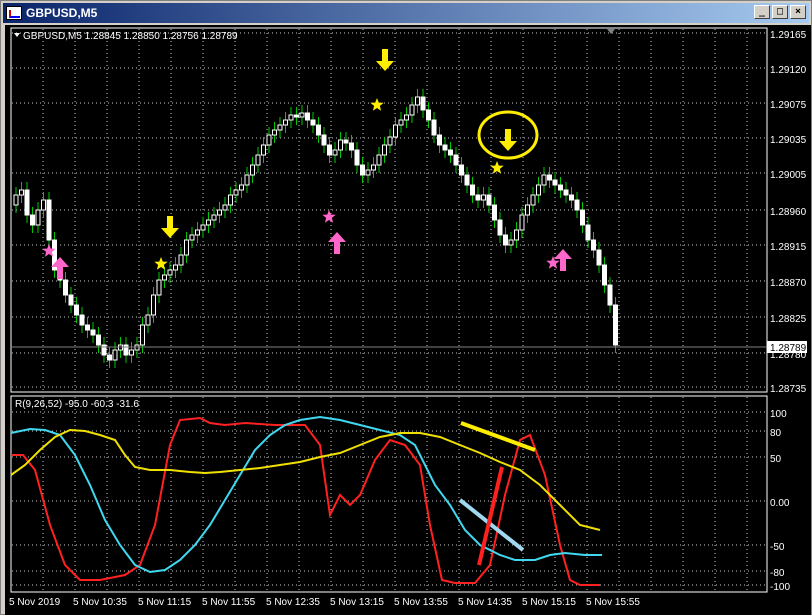  What do you see at coordinates (777, 573) in the screenshot?
I see `level-label: -80` at bounding box center [777, 573].